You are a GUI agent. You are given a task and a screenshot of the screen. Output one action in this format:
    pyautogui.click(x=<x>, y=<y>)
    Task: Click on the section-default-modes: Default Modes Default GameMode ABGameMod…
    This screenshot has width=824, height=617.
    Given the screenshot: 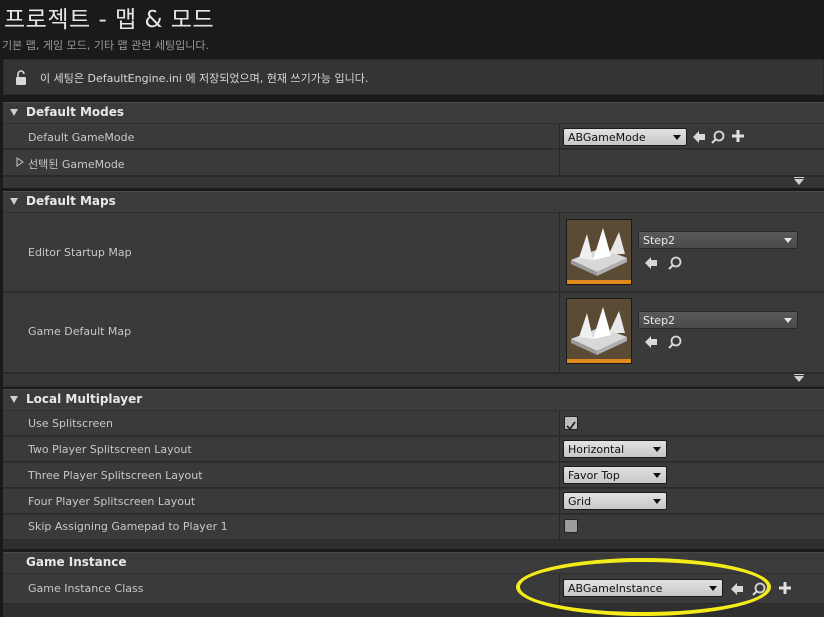 What is the action you would take?
    pyautogui.click(x=413, y=145)
    